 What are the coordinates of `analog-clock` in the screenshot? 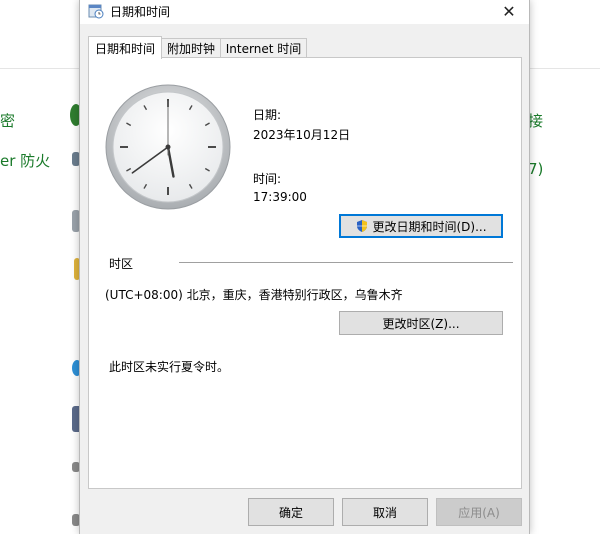 It's located at (168, 147).